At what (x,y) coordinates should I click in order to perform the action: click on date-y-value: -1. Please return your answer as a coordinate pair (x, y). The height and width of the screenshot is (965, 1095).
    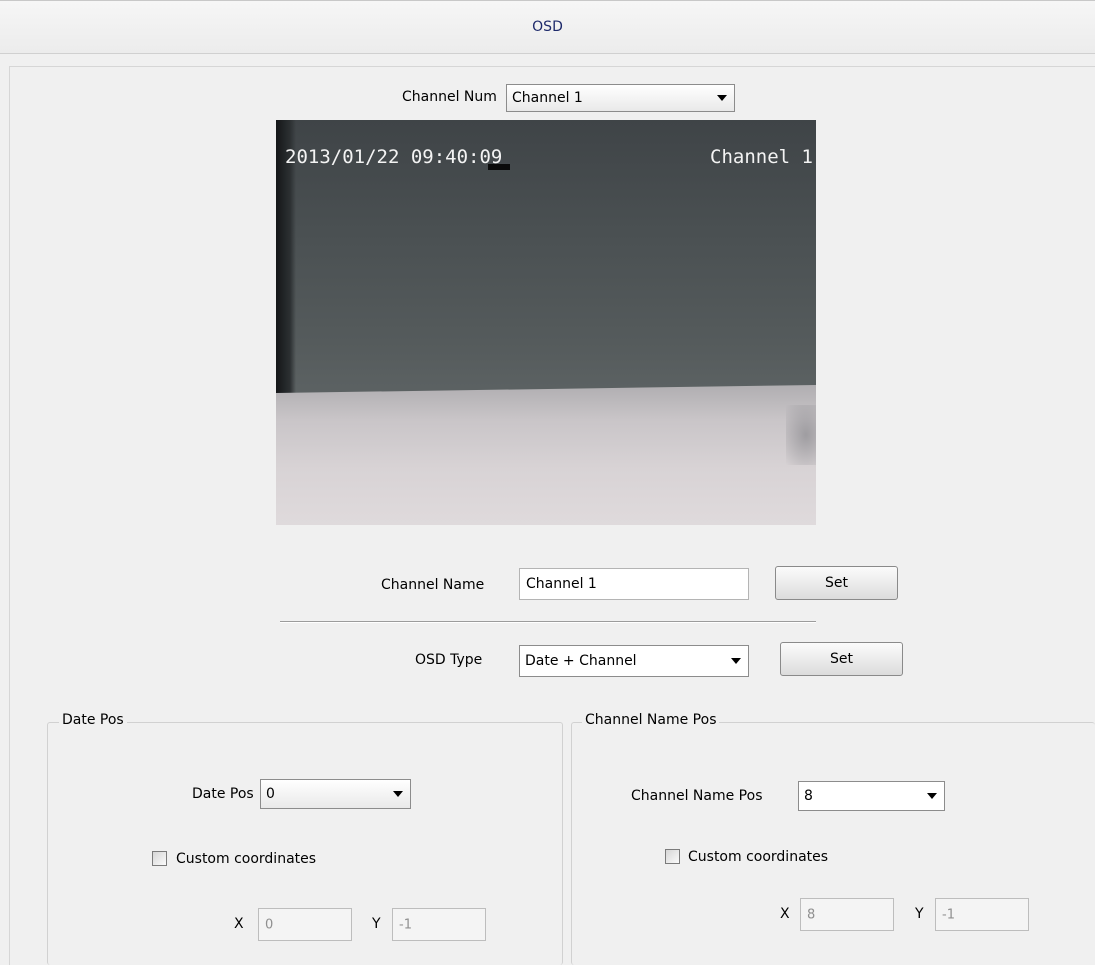
    Looking at the image, I should click on (405, 924).